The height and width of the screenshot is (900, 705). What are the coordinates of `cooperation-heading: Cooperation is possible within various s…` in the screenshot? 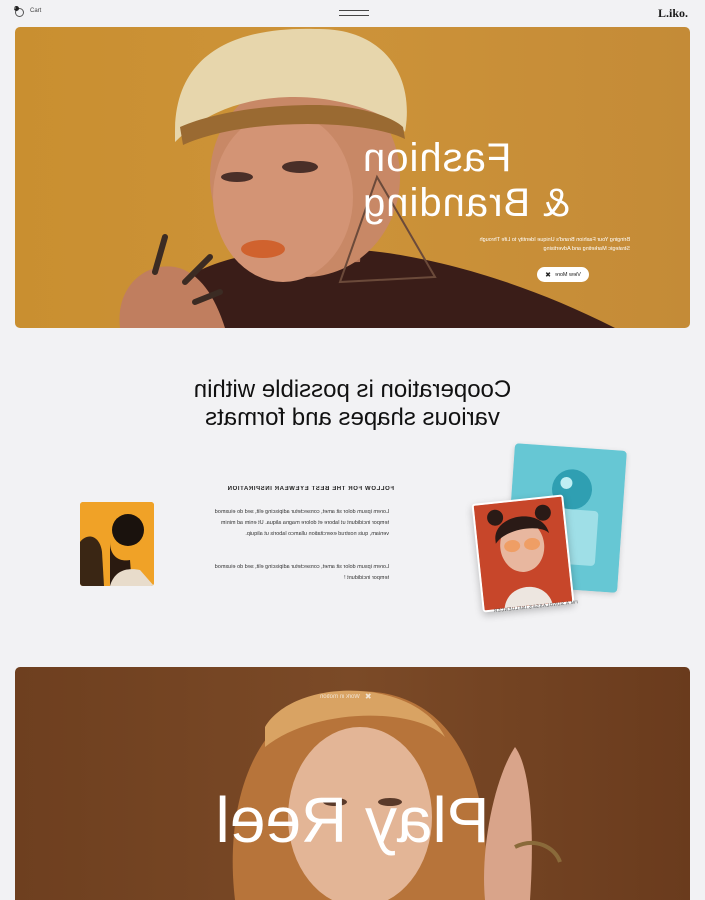 It's located at (352, 404).